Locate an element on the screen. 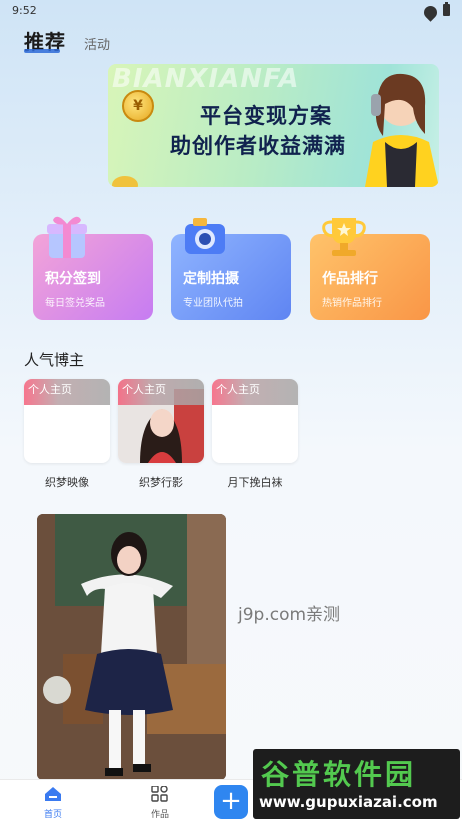  feature-ranking: 作品排行 热销作品排行 is located at coordinates (370, 265).